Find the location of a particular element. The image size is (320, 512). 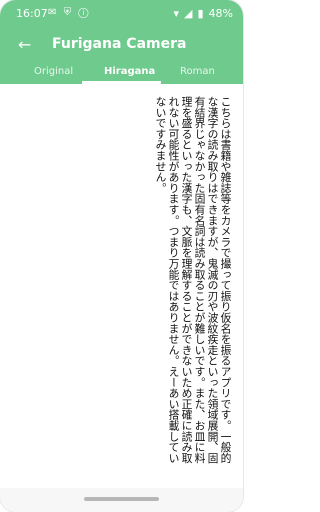

shield-icon: ⛨ is located at coordinates (68, 12).